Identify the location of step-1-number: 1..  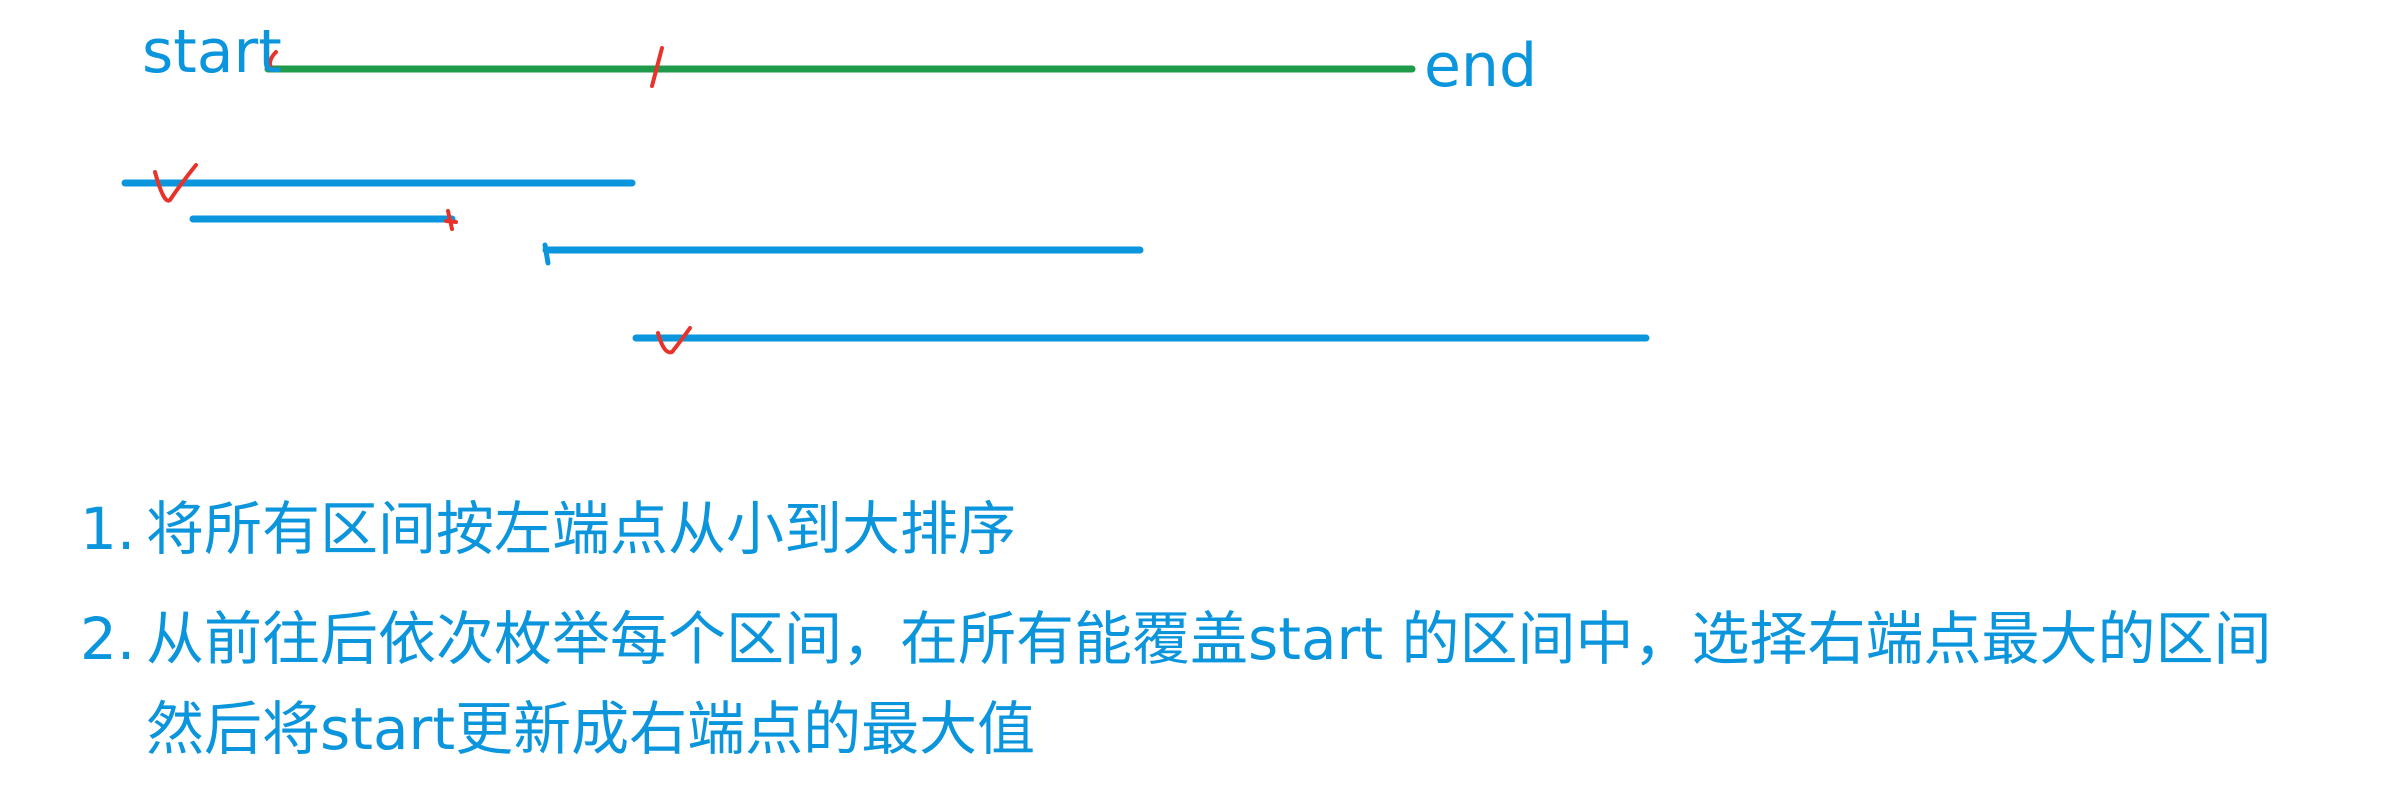
(108, 529).